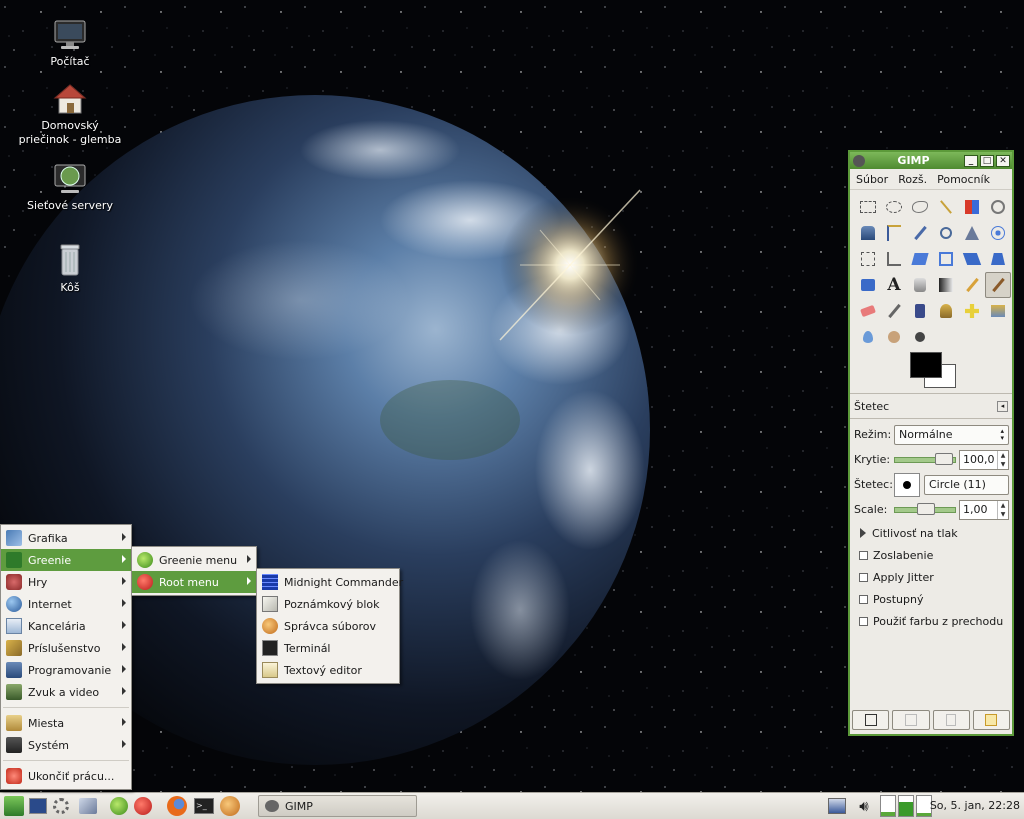  What do you see at coordinates (330, 582) in the screenshot?
I see `menu-item-midnight-commander: Midnight Commander` at bounding box center [330, 582].